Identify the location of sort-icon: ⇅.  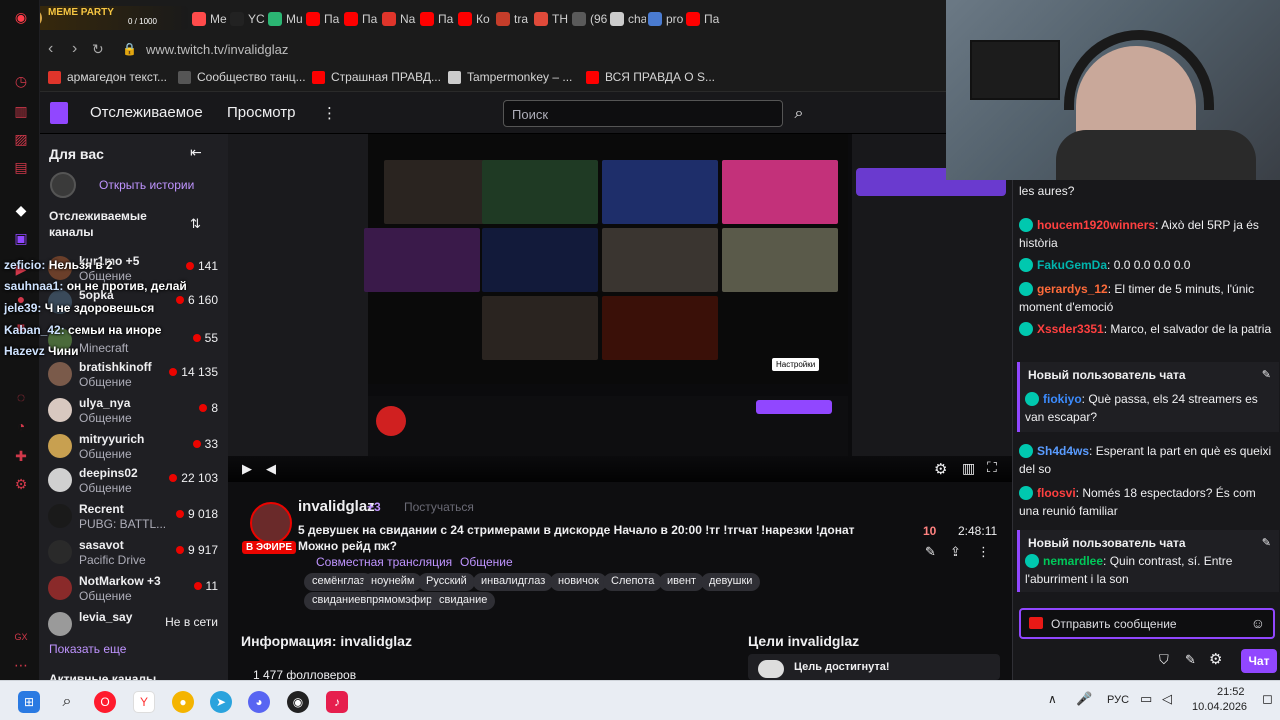
(195, 224).